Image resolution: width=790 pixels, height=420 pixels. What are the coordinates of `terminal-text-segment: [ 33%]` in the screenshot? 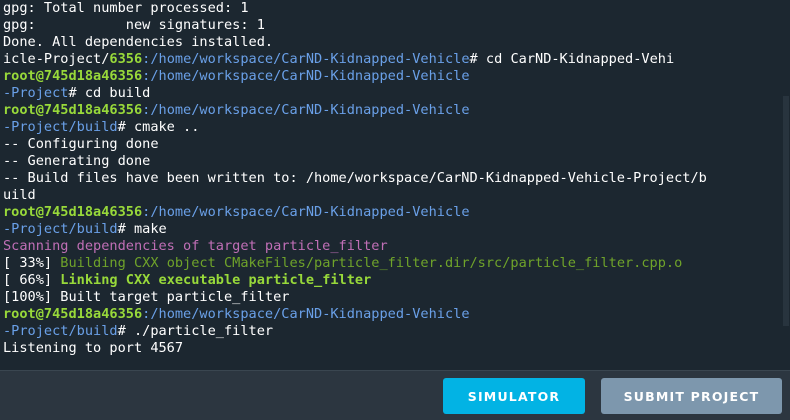 It's located at (32, 263).